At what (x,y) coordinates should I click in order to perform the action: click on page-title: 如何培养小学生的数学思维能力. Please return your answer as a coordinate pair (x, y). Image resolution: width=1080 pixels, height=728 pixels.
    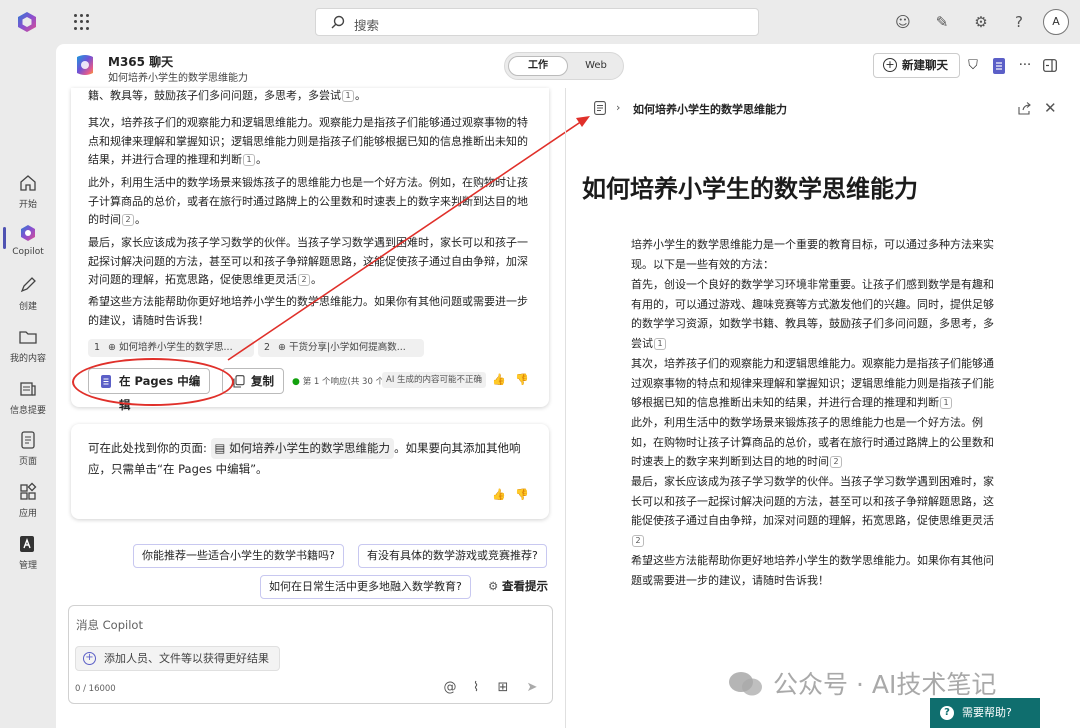
    Looking at the image, I should click on (750, 189).